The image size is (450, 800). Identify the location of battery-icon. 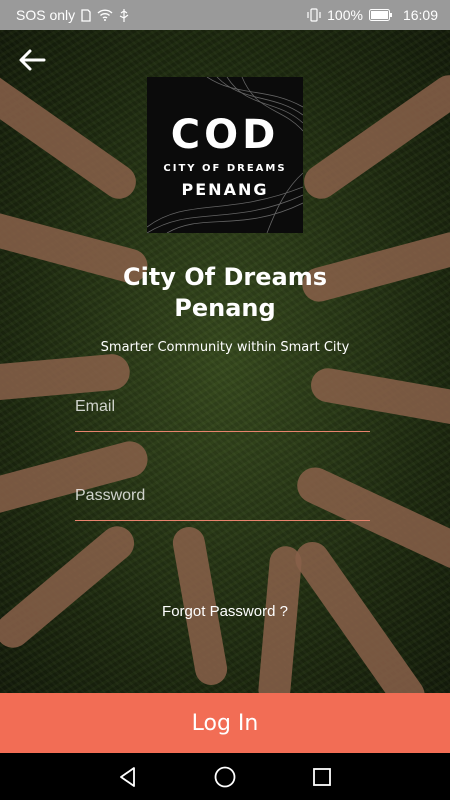
(380, 15).